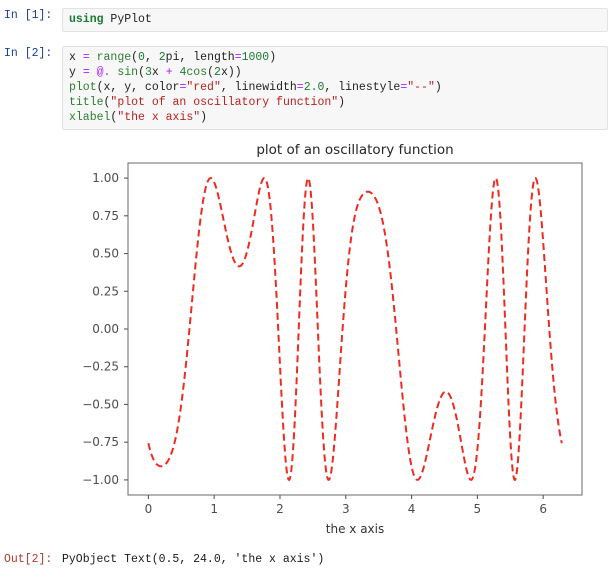  I want to click on code-line: xlabel("the x axis"), so click(335, 117).